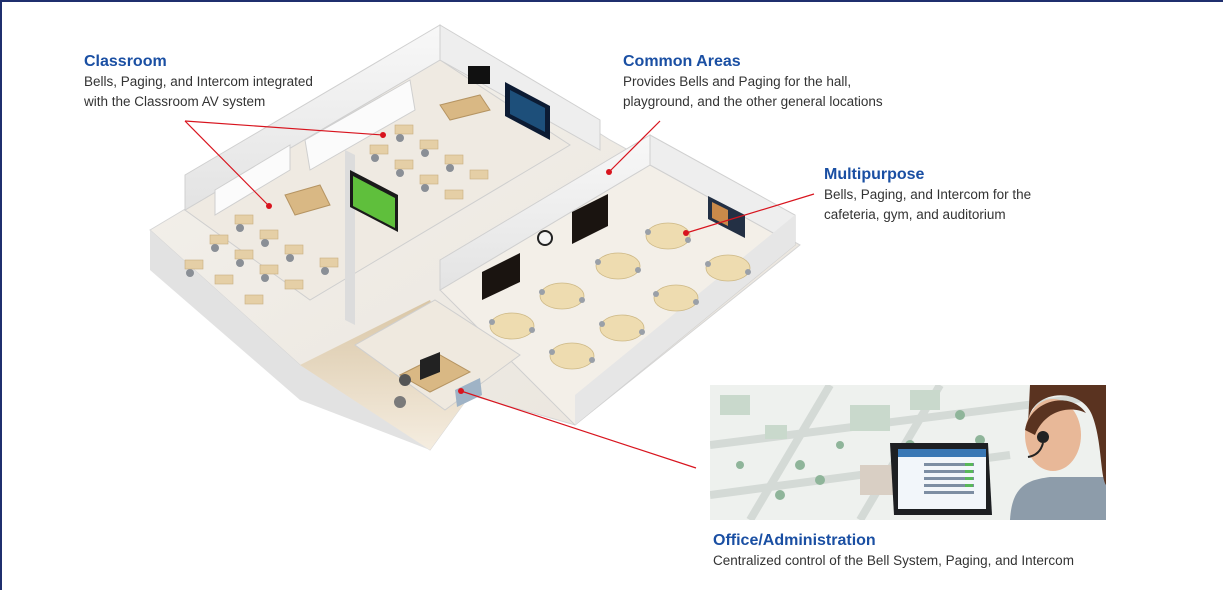 The width and height of the screenshot is (1223, 590). Describe the element at coordinates (682, 61) in the screenshot. I see `common-areas-title: Common Areas` at that location.